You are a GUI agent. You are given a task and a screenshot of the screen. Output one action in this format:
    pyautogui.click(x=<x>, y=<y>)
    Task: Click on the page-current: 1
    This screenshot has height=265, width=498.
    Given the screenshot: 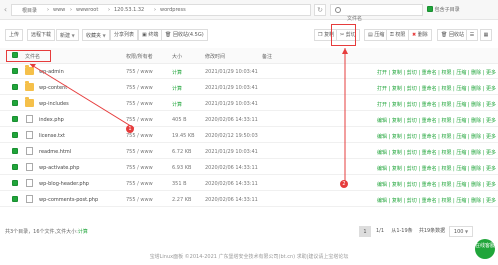 What is the action you would take?
    pyautogui.click(x=365, y=231)
    